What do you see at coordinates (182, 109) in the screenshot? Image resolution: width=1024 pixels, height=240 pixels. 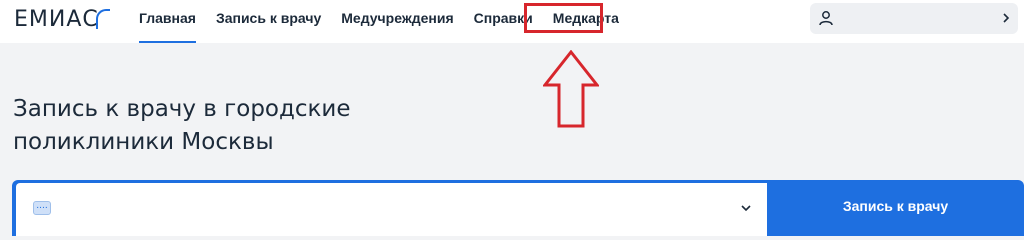 I see `page-title-line-1: Запись к врачу в городские` at bounding box center [182, 109].